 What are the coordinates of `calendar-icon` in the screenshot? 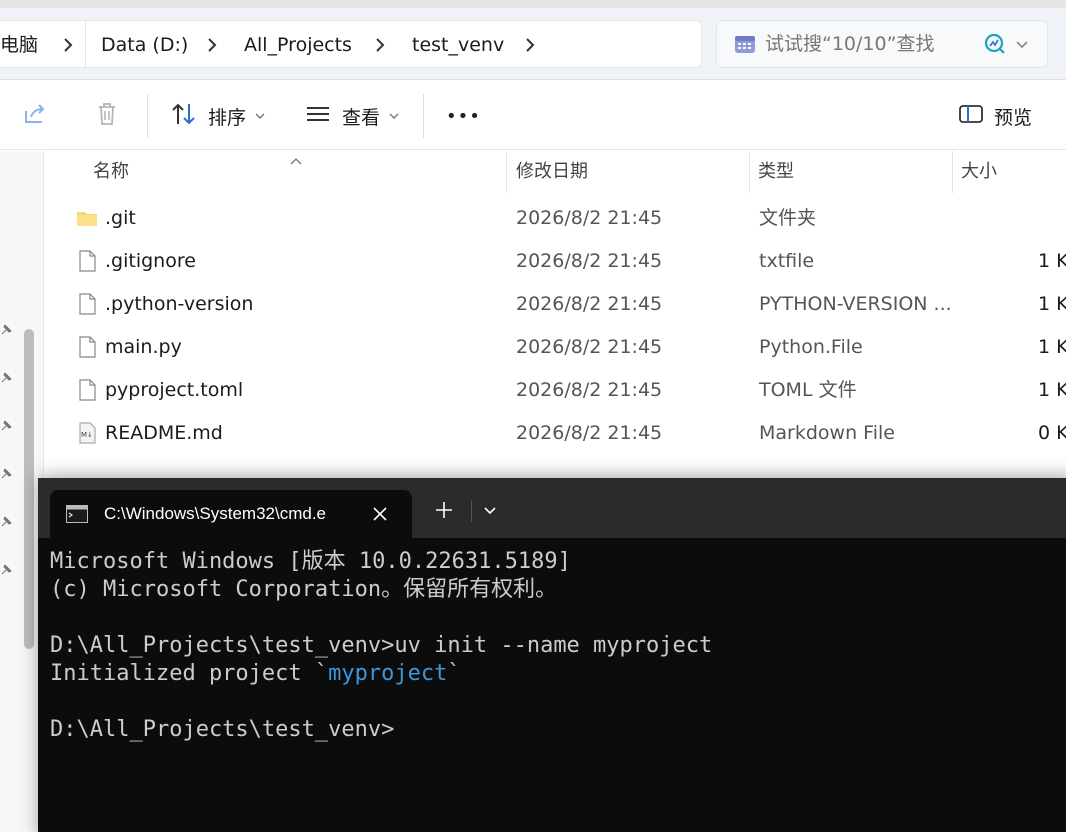 It's located at (745, 44).